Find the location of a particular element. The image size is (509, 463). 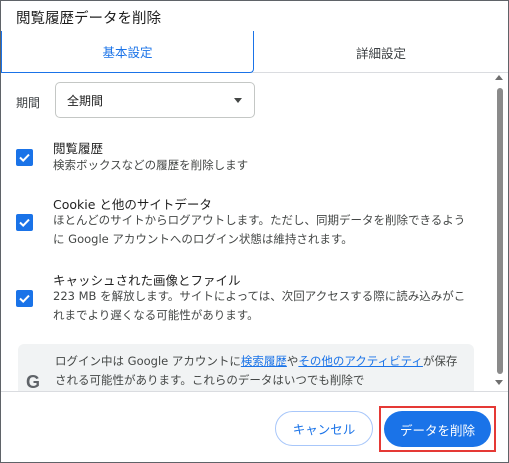

dialog-title: 閲覧履歴データを削除 is located at coordinates (88, 19).